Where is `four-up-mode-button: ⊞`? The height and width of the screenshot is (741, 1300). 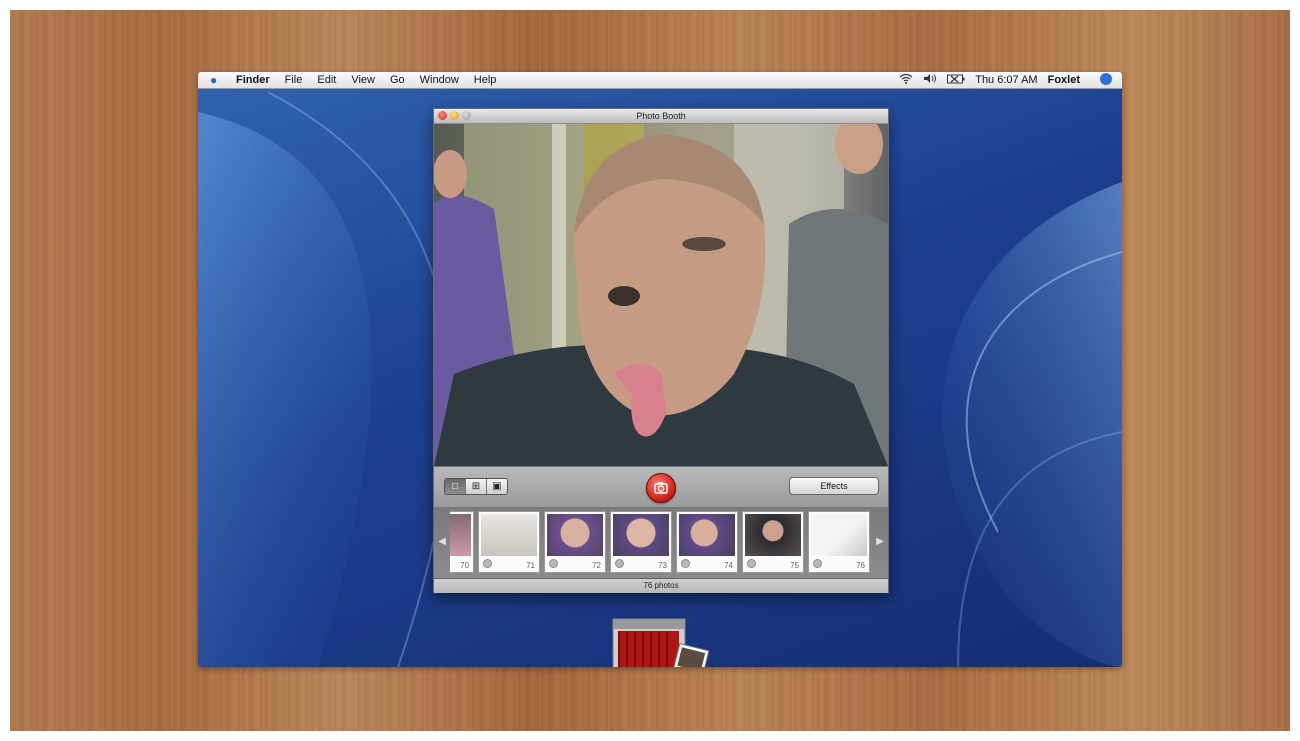
four-up-mode-button: ⊞ is located at coordinates (476, 486).